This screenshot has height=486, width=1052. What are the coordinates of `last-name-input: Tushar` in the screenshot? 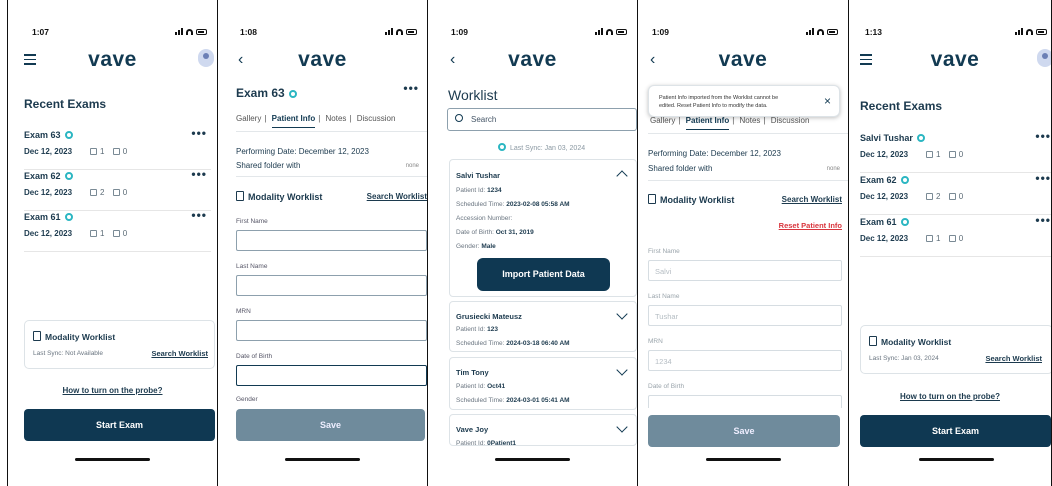 It's located at (745, 315).